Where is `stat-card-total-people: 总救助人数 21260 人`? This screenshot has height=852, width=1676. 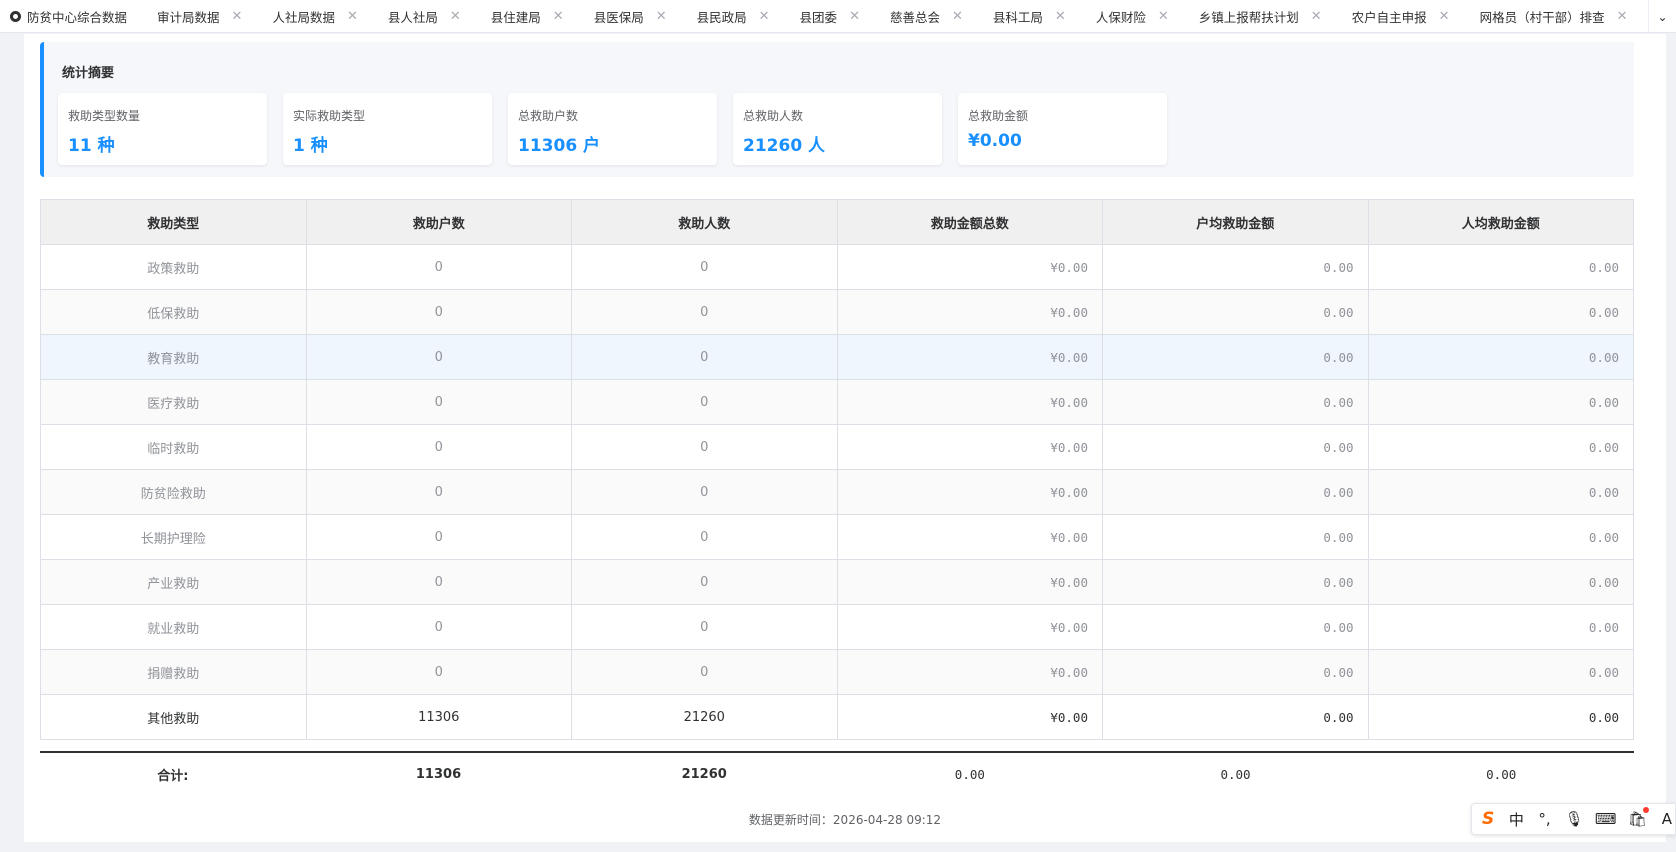 stat-card-total-people: 总救助人数 21260 人 is located at coordinates (837, 129).